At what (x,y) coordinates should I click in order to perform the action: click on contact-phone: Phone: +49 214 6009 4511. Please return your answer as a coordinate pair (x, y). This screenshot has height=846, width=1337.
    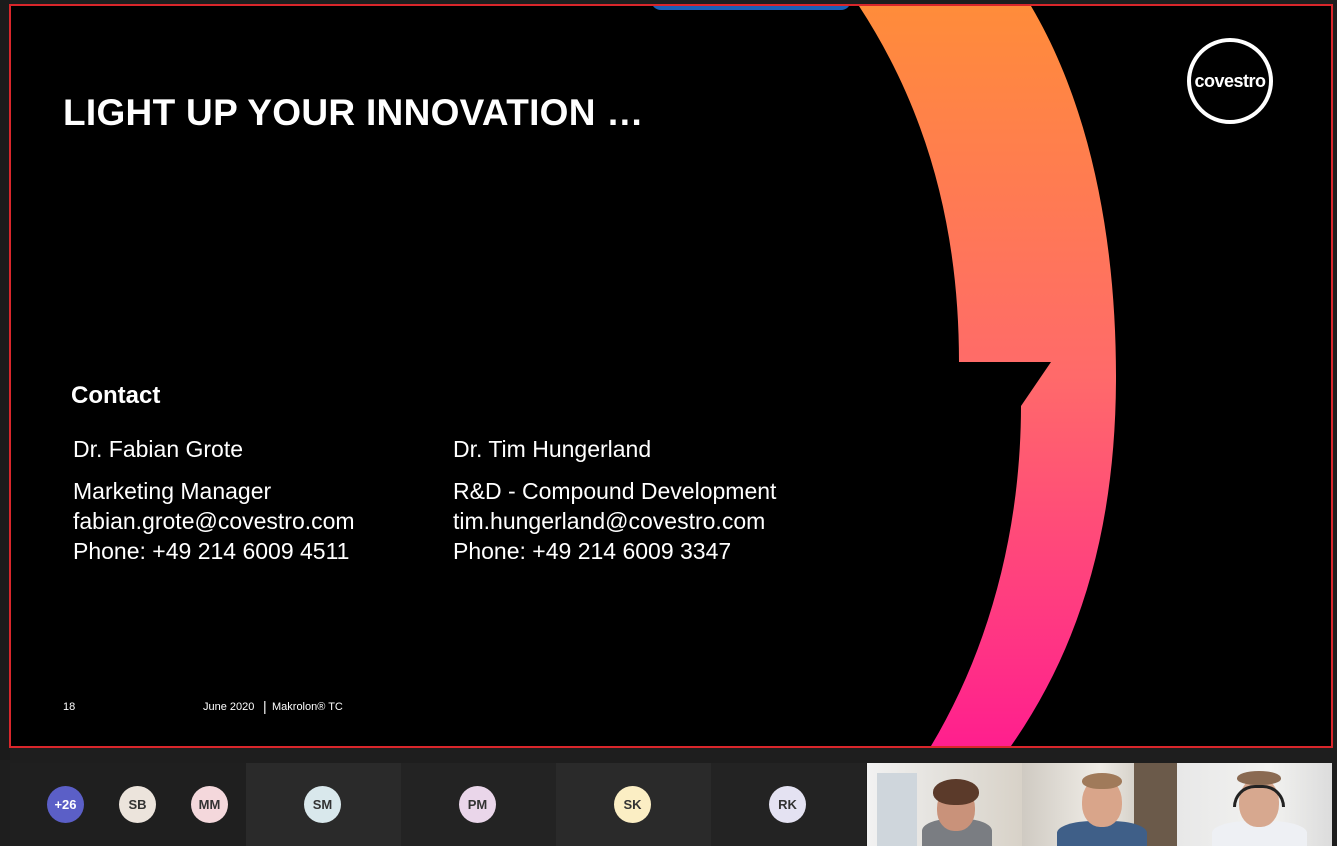
    Looking at the image, I should click on (211, 551).